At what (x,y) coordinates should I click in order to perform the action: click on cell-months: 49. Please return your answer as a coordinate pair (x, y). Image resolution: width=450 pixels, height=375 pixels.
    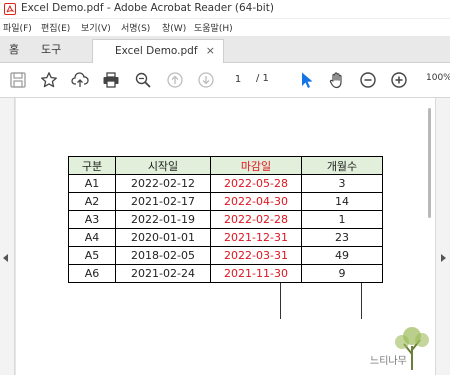
    Looking at the image, I should click on (342, 255).